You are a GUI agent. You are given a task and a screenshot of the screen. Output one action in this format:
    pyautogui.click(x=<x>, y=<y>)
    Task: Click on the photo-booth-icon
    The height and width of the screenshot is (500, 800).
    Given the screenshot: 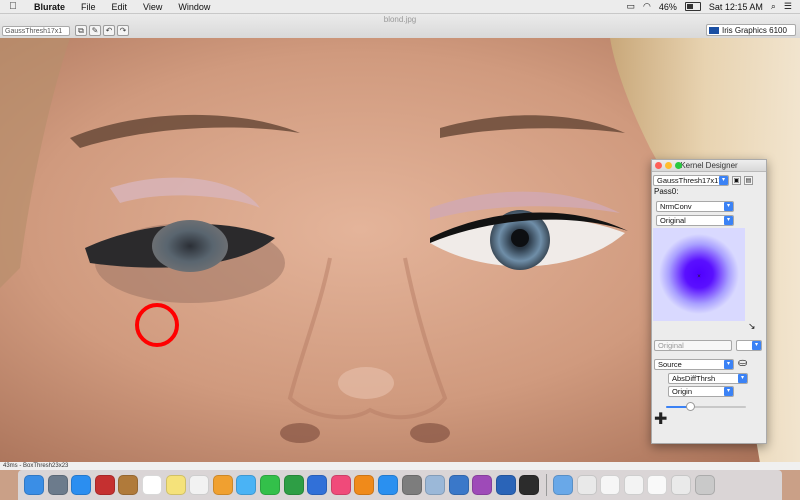 What is the action you would take?
    pyautogui.click(x=104, y=485)
    